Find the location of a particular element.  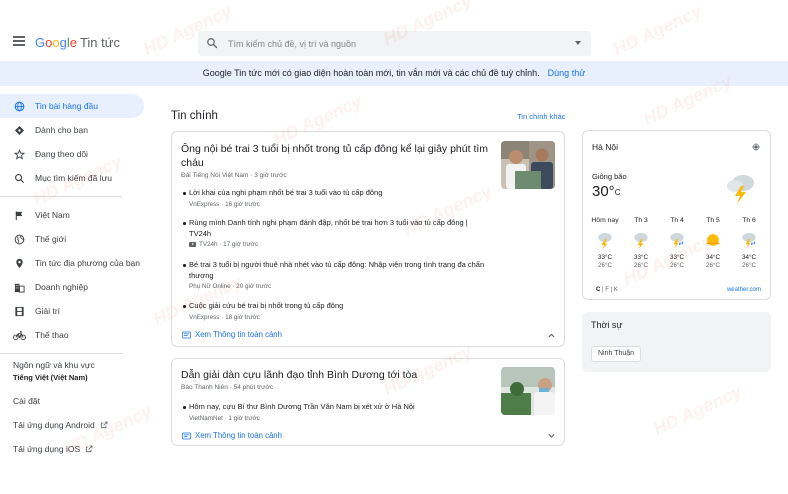

my-location-icon is located at coordinates (756, 147).